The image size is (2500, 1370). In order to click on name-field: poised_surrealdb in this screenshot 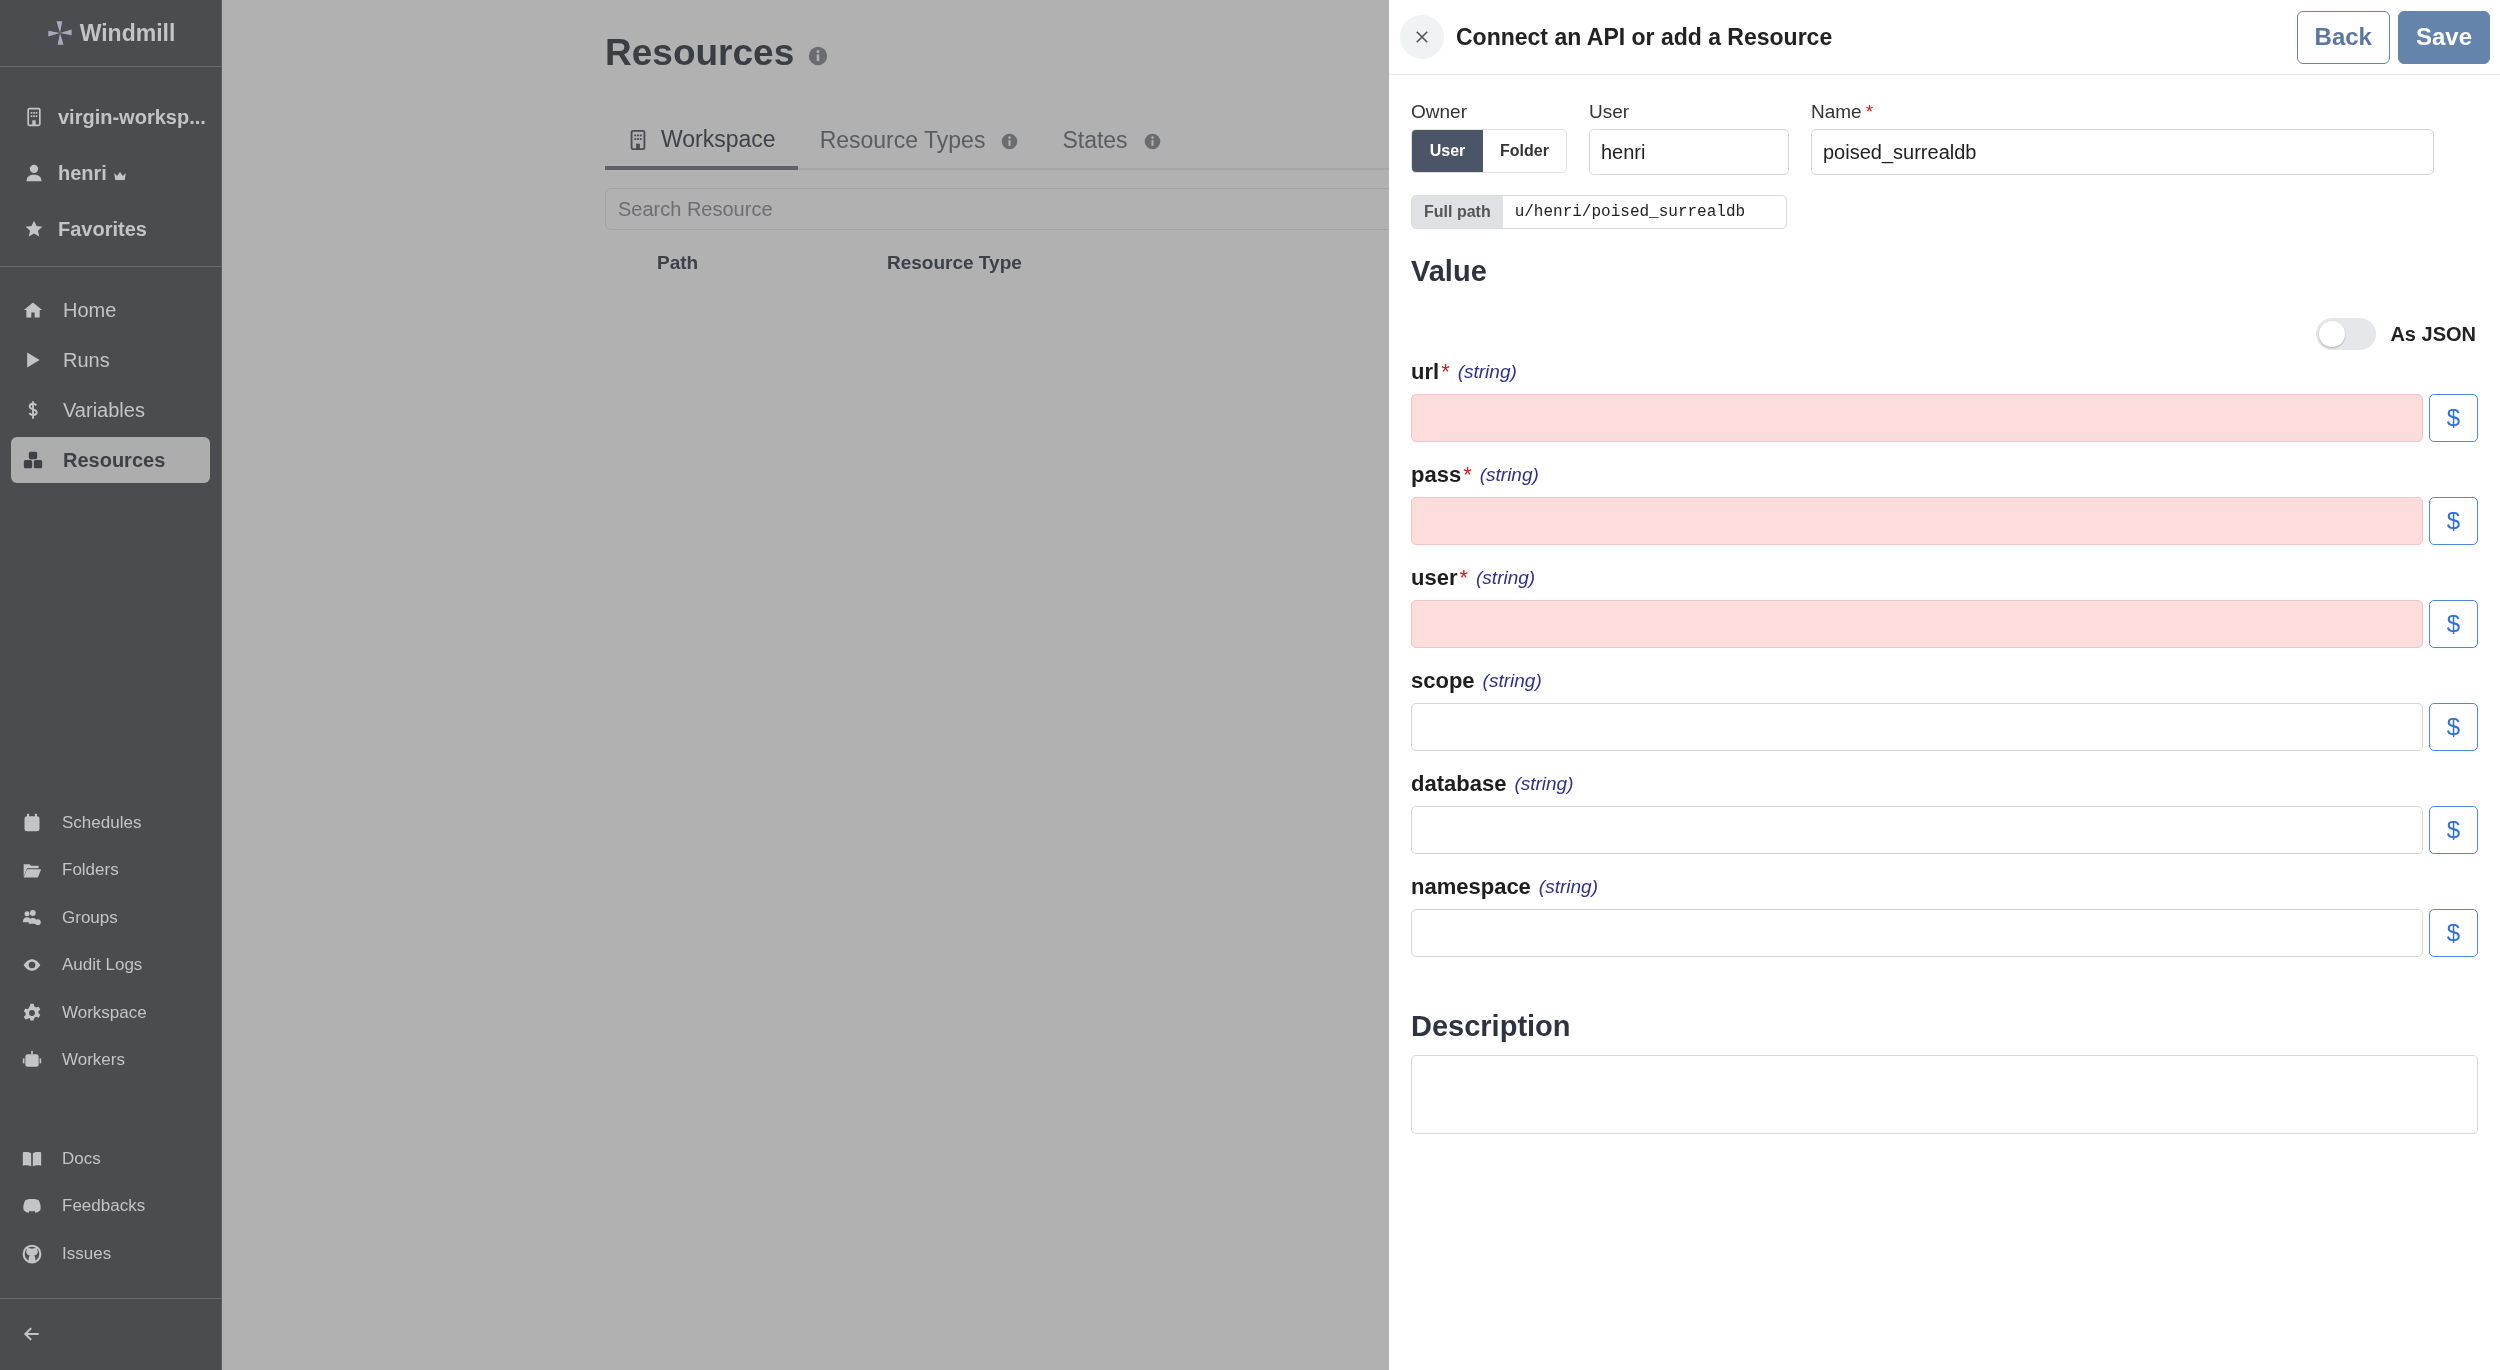, I will do `click(2122, 152)`.